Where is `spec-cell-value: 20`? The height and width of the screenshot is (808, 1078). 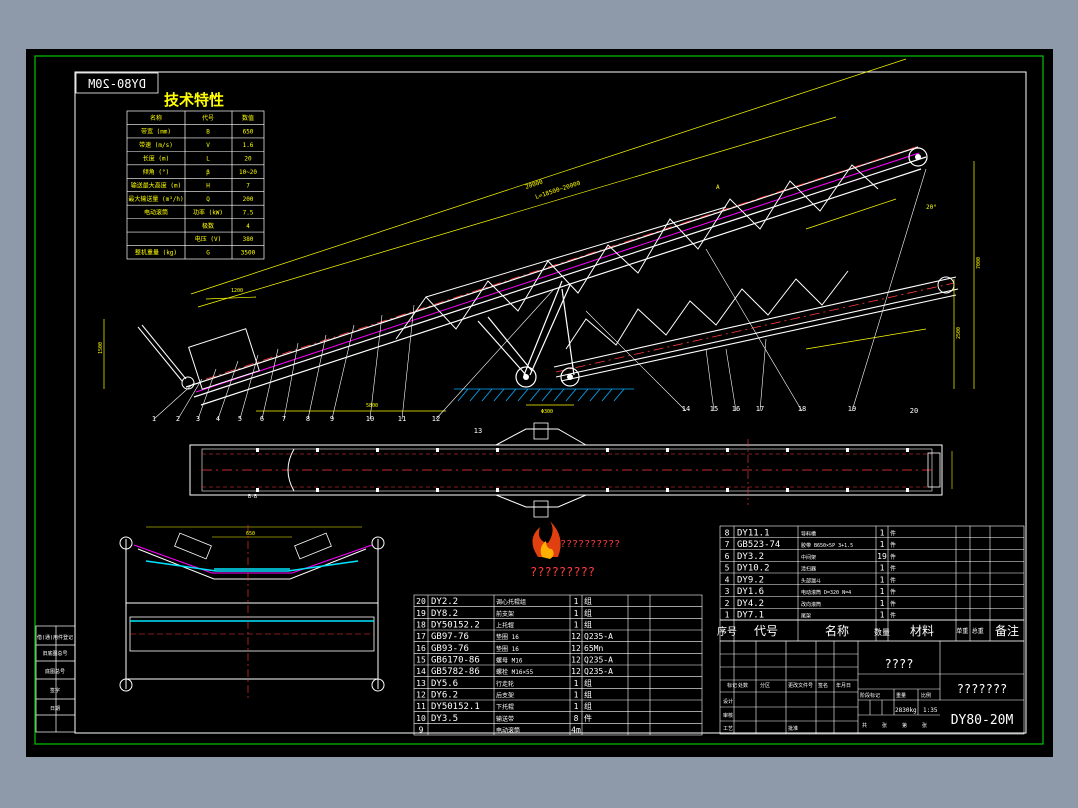 spec-cell-value: 20 is located at coordinates (248, 159).